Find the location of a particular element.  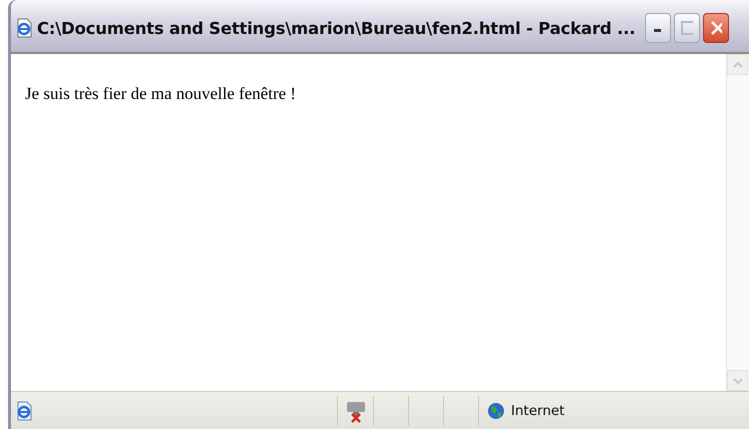

maximize-icon is located at coordinates (687, 28).